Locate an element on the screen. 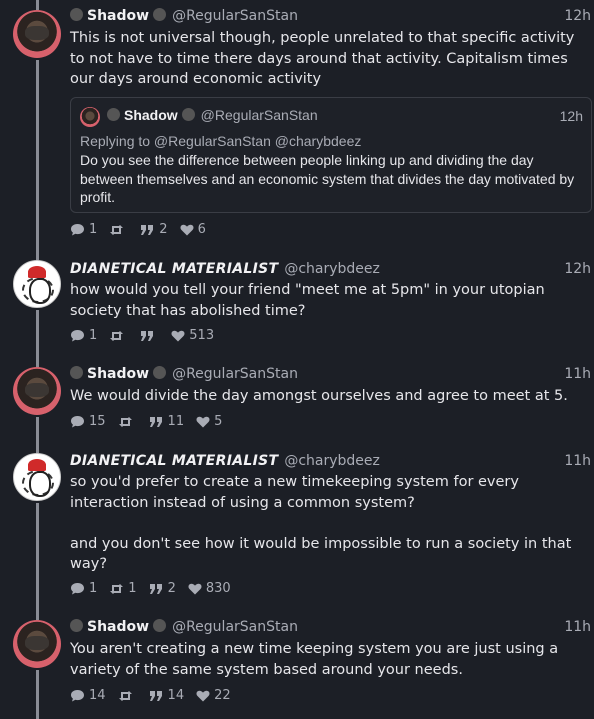 The width and height of the screenshot is (594, 719). like-button: 22 is located at coordinates (213, 695).